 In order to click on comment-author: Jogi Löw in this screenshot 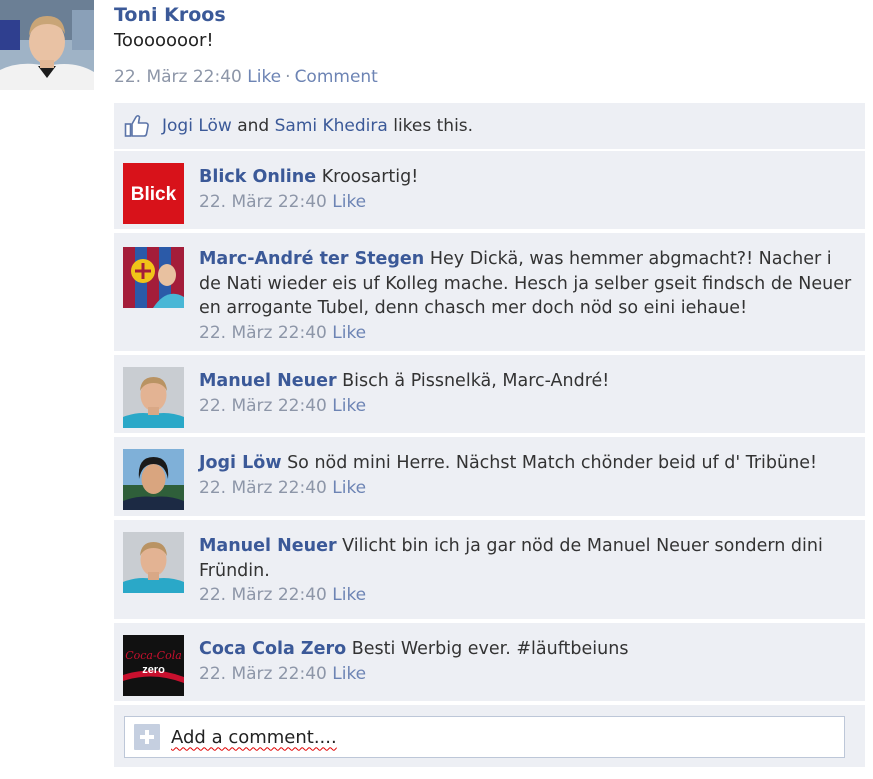, I will do `click(240, 463)`.